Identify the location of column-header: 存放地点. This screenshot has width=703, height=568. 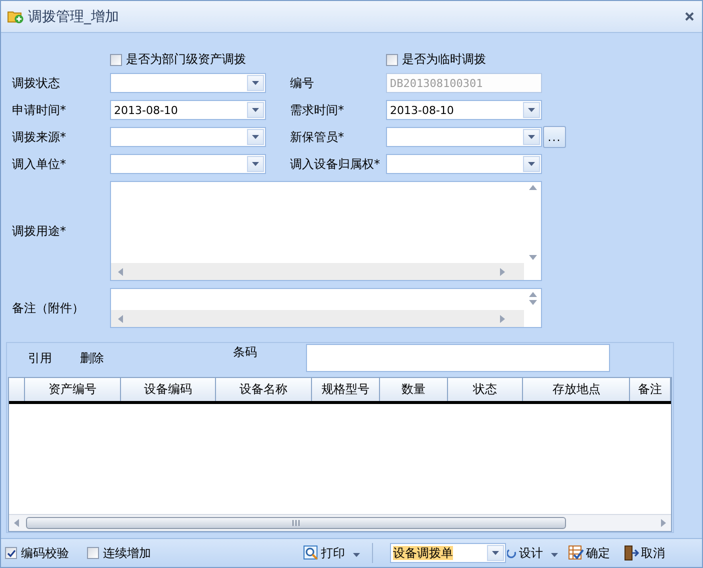
(576, 389).